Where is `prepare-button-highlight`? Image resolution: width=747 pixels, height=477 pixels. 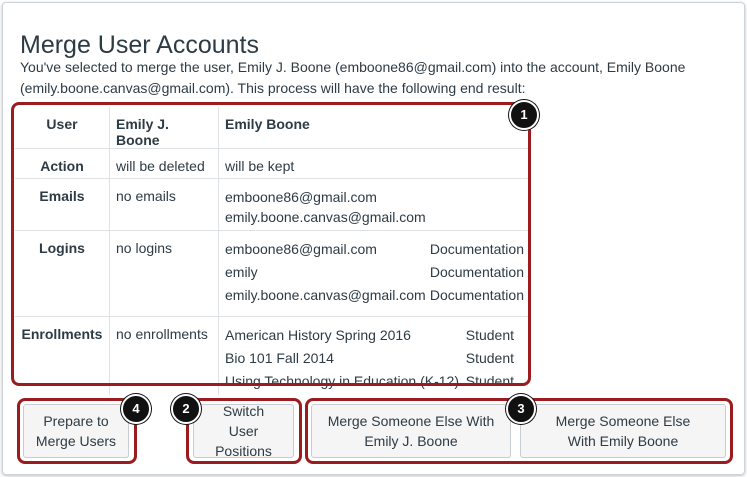
prepare-button-highlight is located at coordinates (77, 431).